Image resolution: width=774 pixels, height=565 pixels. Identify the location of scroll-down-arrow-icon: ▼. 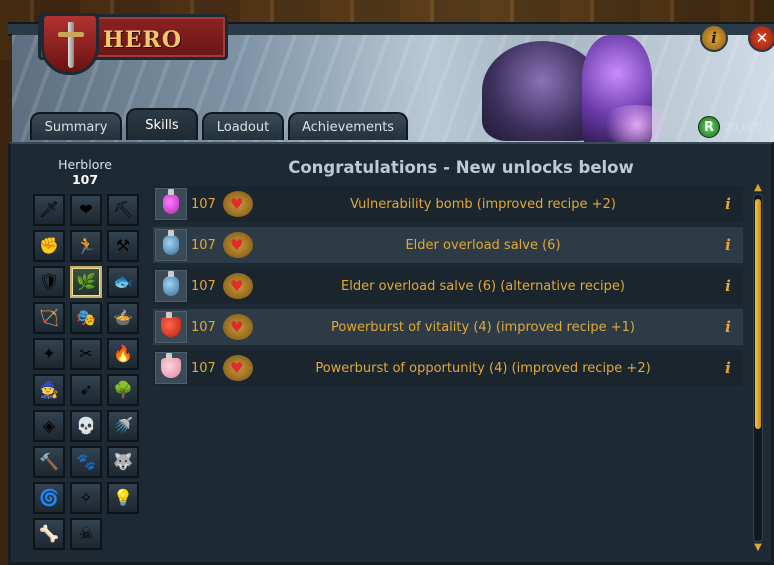
(758, 548).